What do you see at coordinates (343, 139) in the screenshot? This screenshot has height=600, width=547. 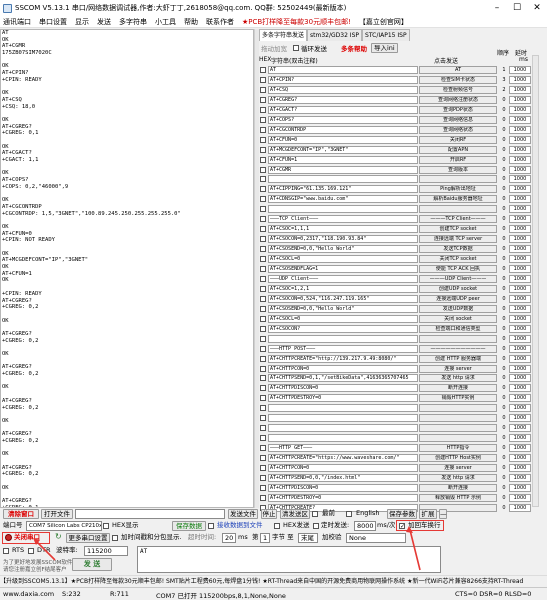 I see `command-string-input: AT+CFUN=0` at bounding box center [343, 139].